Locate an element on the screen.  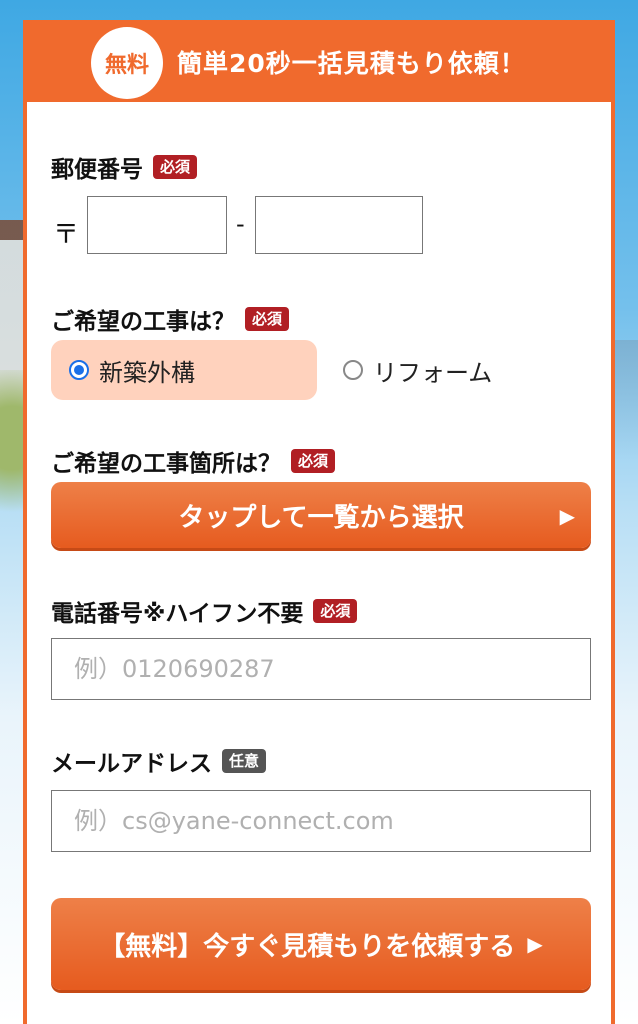
free-badge: 無料 is located at coordinates (127, 63).